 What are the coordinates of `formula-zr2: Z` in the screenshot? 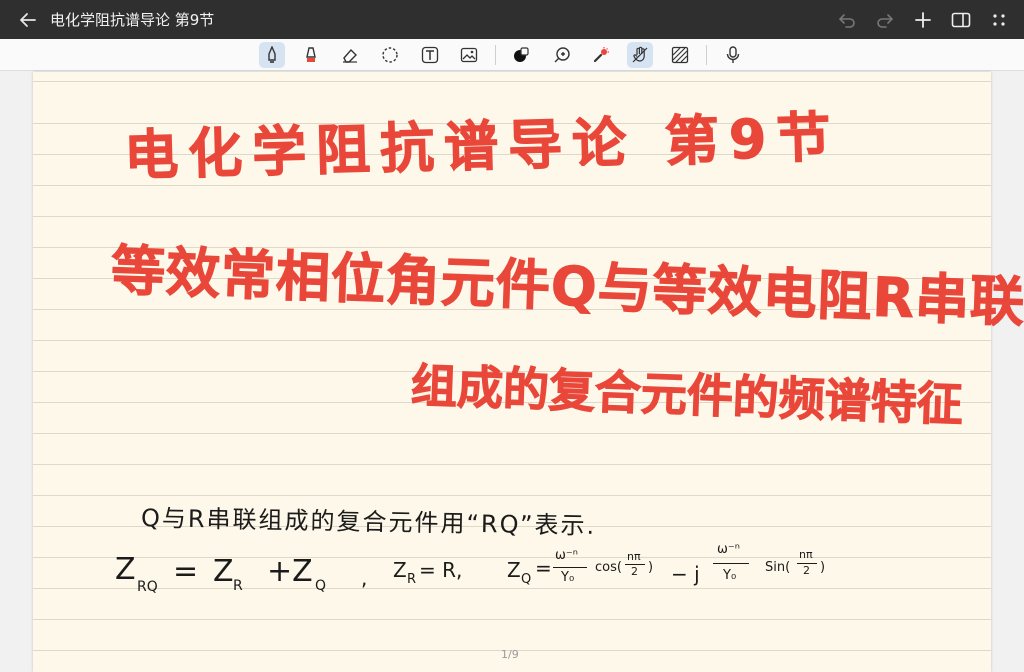 It's located at (400, 570).